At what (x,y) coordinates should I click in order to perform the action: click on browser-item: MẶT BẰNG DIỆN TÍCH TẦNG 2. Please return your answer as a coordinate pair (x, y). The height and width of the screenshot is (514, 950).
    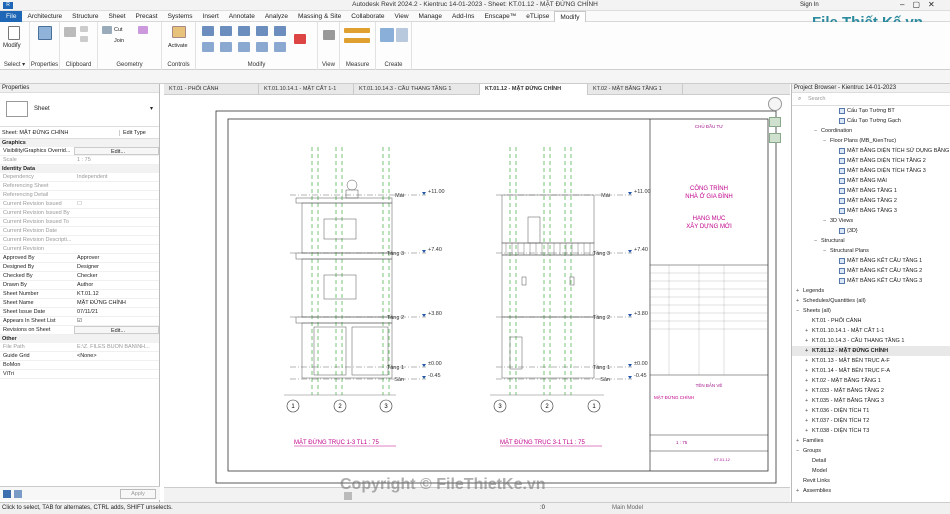
    Looking at the image, I should click on (871, 161).